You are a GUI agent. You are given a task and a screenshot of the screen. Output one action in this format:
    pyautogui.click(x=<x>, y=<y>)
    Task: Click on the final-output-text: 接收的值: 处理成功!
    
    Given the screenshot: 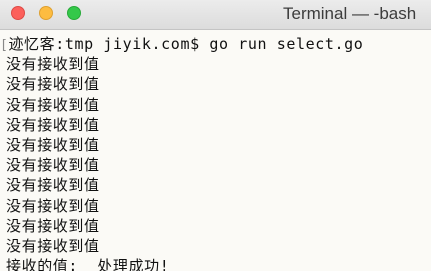 What is the action you would take?
    pyautogui.click(x=88, y=264)
    